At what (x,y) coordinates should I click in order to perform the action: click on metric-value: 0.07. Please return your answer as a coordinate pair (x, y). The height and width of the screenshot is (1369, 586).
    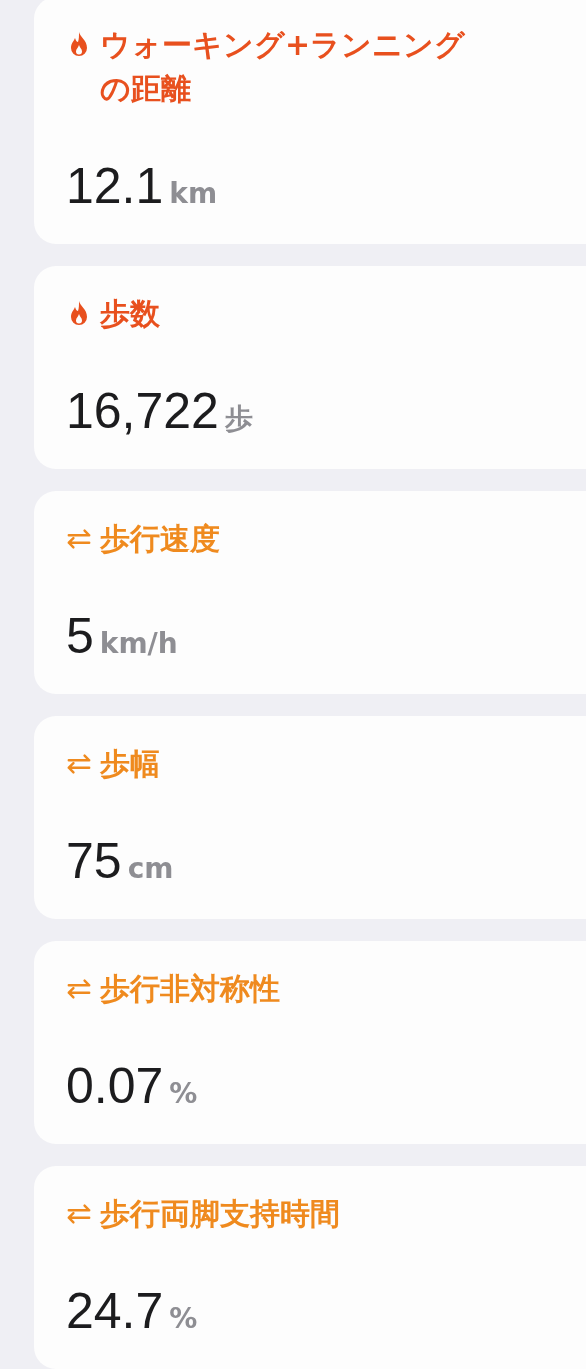
    Looking at the image, I should click on (115, 1086).